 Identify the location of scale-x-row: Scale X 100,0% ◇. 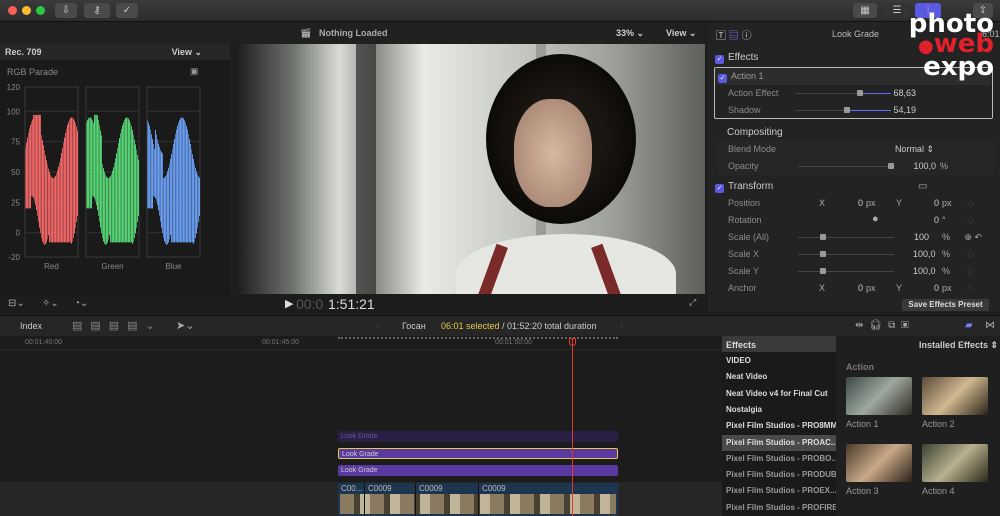
(856, 254).